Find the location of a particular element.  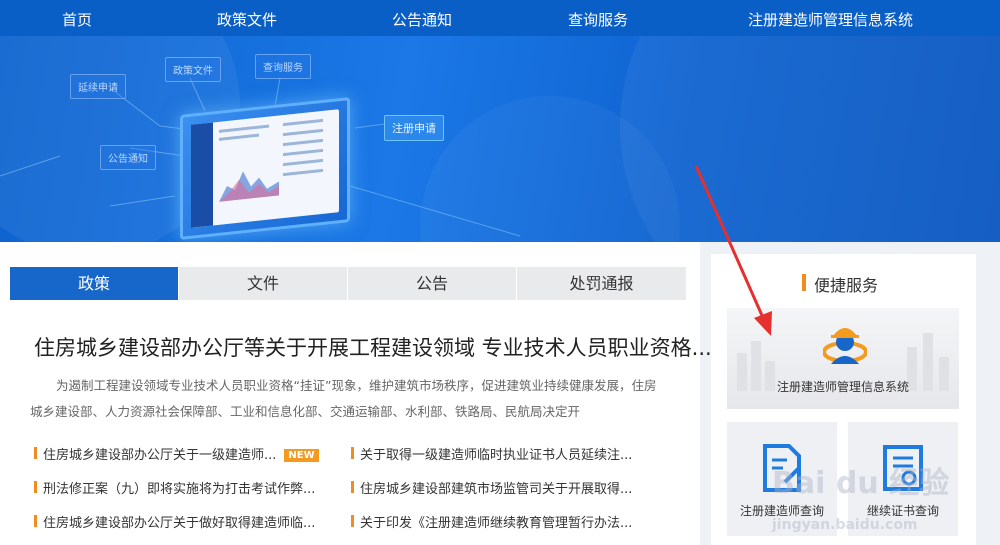

news-tabs: 政策 文件 公告 处罚通报 is located at coordinates (348, 283).